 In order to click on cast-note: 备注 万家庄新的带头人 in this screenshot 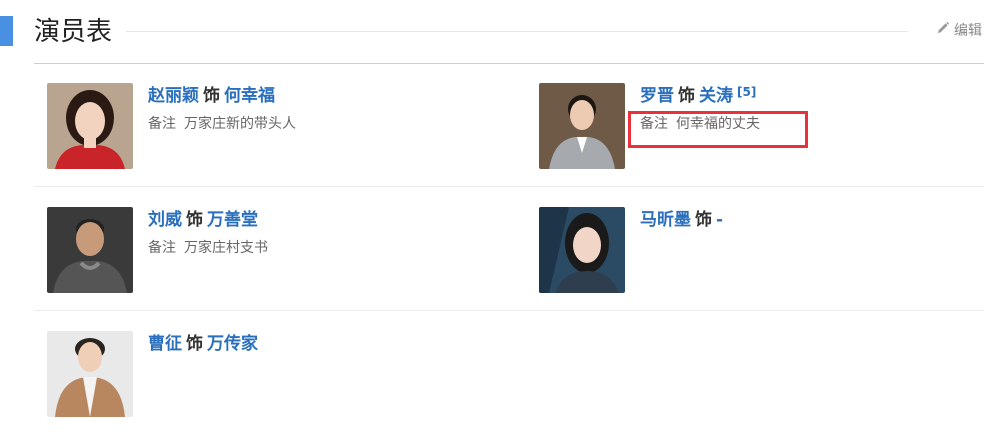, I will do `click(222, 124)`.